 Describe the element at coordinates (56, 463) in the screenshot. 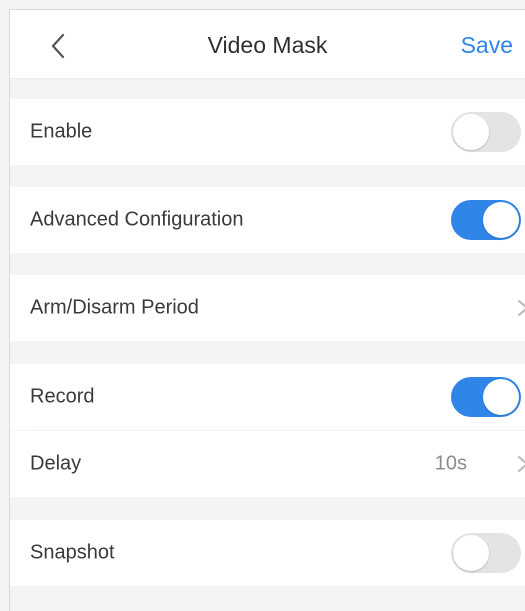

I see `delay-label: Delay` at that location.